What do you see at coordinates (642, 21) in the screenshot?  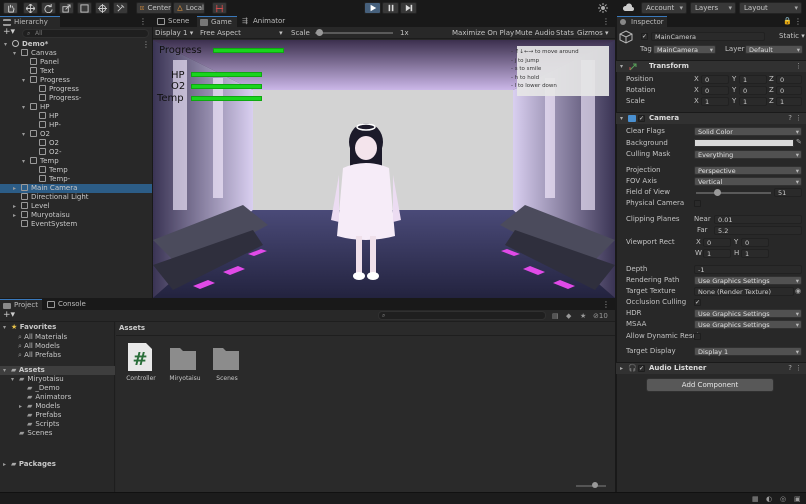 I see `tab-inspector: Inspector` at bounding box center [642, 21].